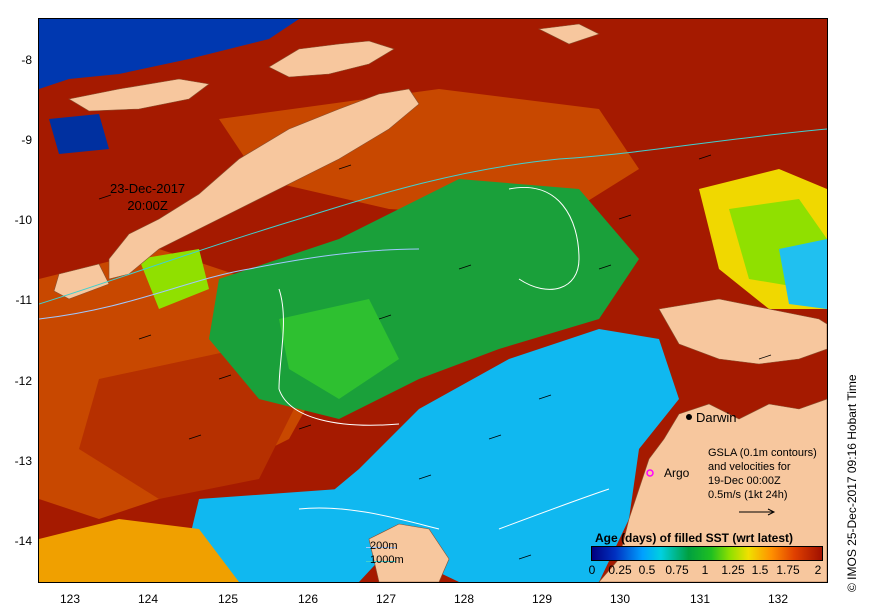 The height and width of the screenshot is (616, 869). I want to click on x-tick-label: 131, so click(700, 599).